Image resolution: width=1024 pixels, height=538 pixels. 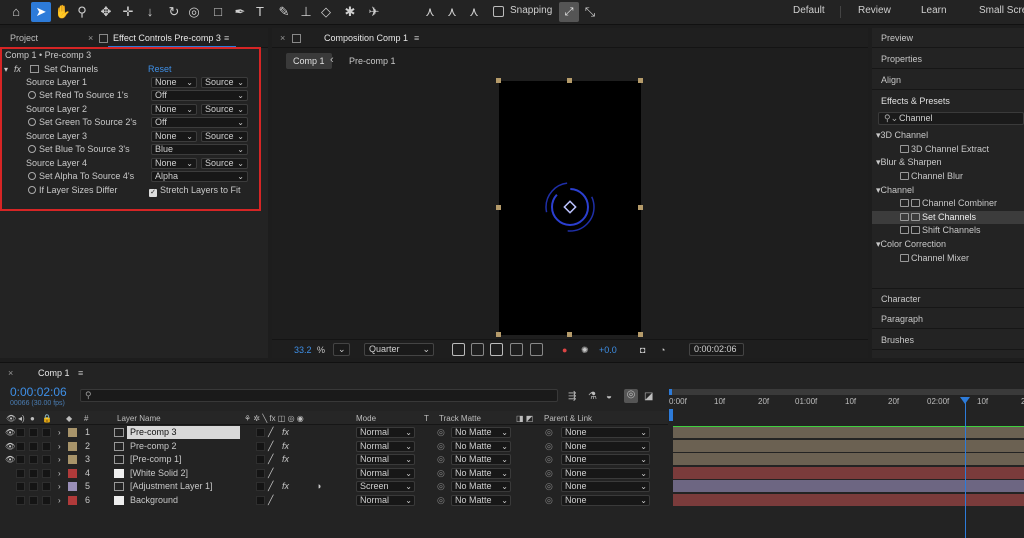 What do you see at coordinates (174, 12) in the screenshot?
I see `rotation-tool-icon: ↻` at bounding box center [174, 12].